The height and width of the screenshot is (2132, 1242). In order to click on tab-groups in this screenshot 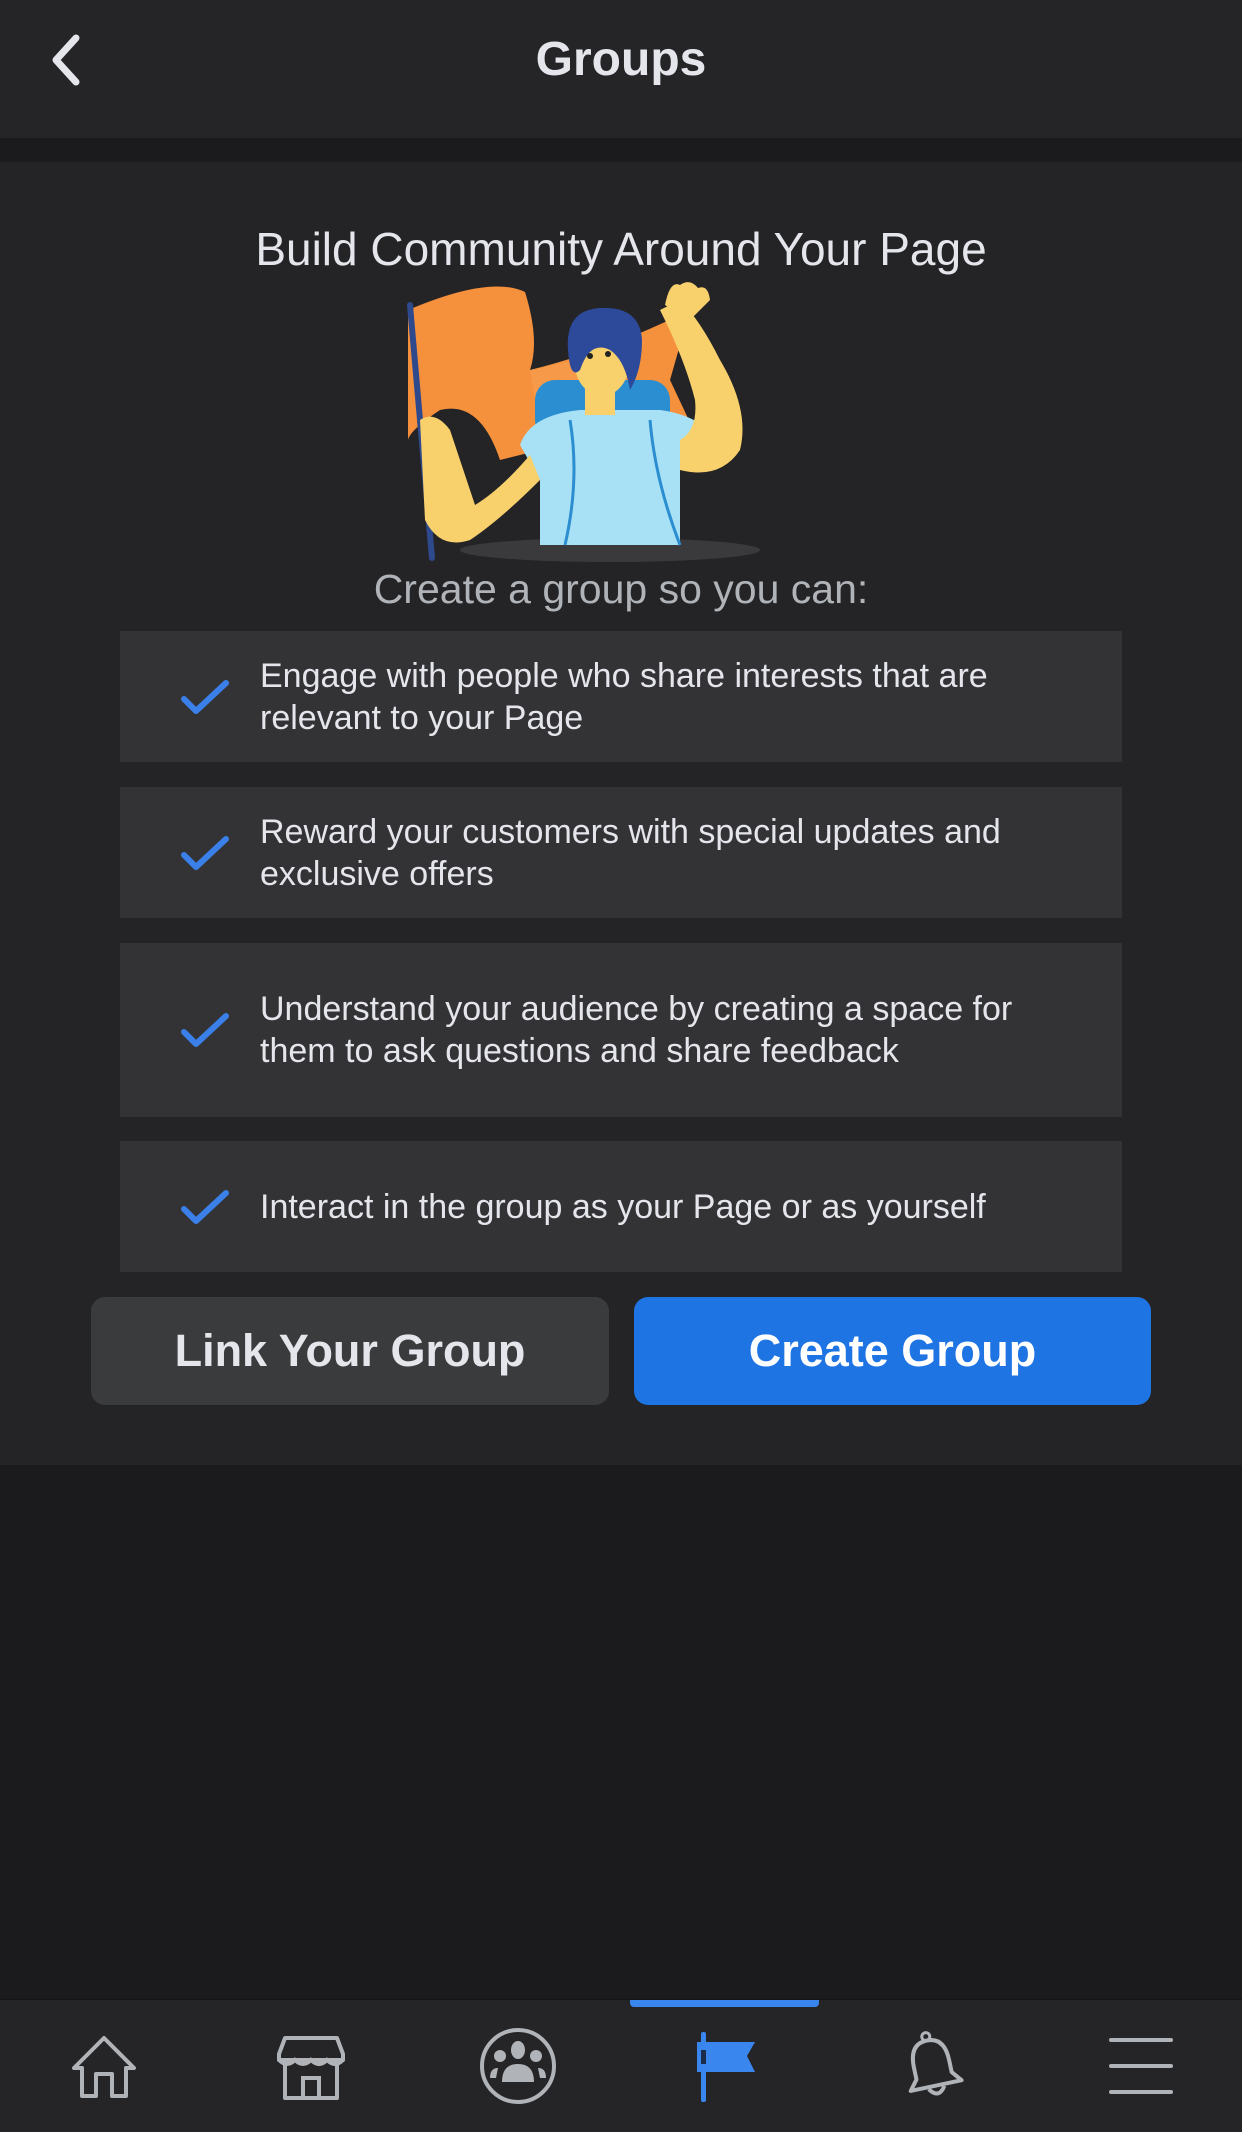, I will do `click(517, 2066)`.